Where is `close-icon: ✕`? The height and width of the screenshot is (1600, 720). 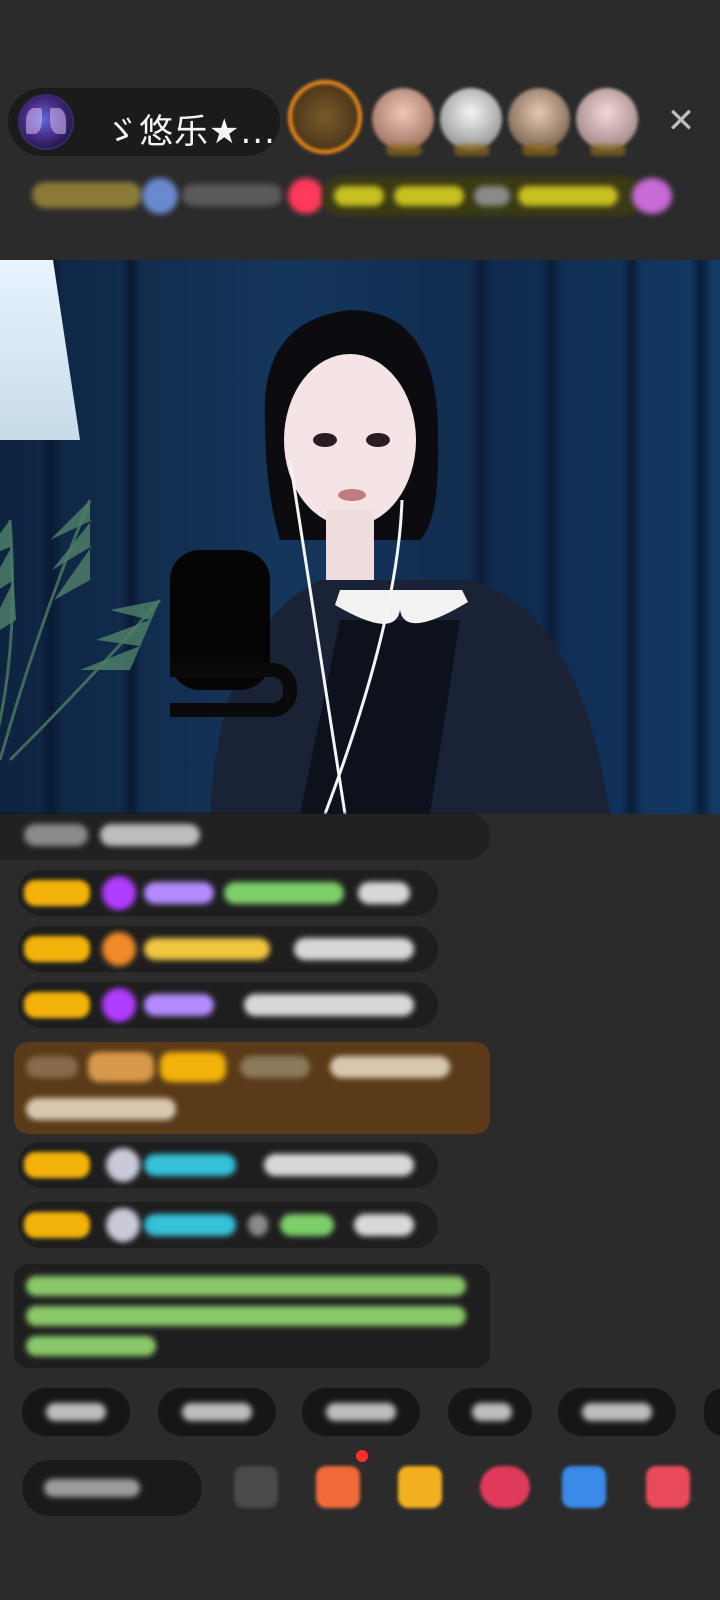 close-icon: ✕ is located at coordinates (681, 121).